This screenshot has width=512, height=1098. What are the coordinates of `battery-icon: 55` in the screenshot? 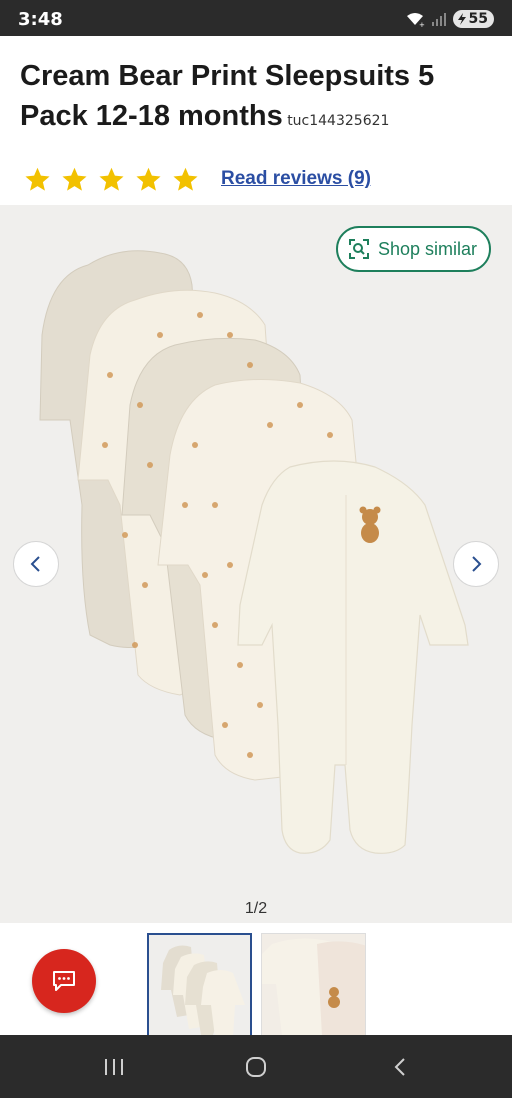 It's located at (473, 19).